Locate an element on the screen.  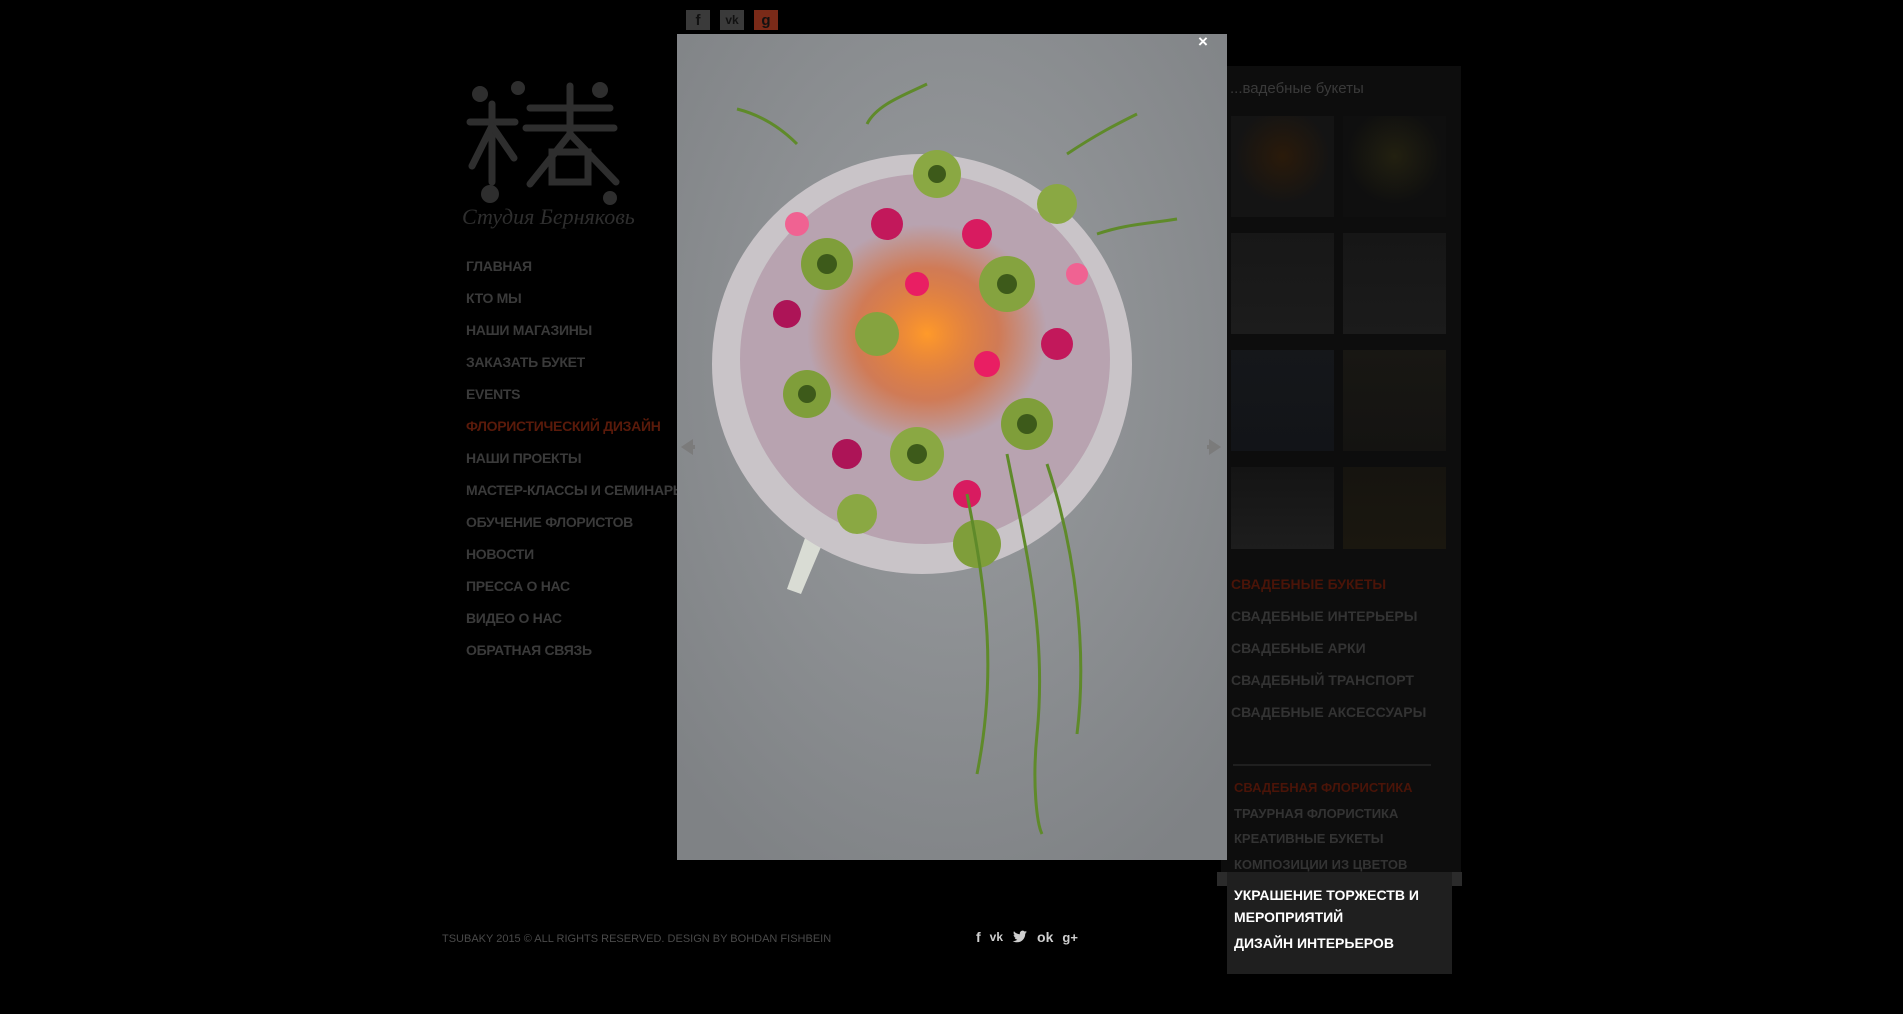
nav-item-news: НОВОСТИ is located at coordinates (576, 562).